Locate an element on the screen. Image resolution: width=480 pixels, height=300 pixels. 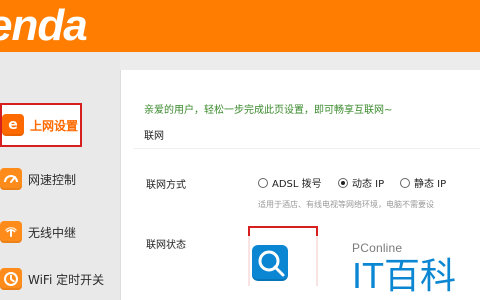
adsl-dialup-radio: ADSL 拨号 is located at coordinates (290, 182).